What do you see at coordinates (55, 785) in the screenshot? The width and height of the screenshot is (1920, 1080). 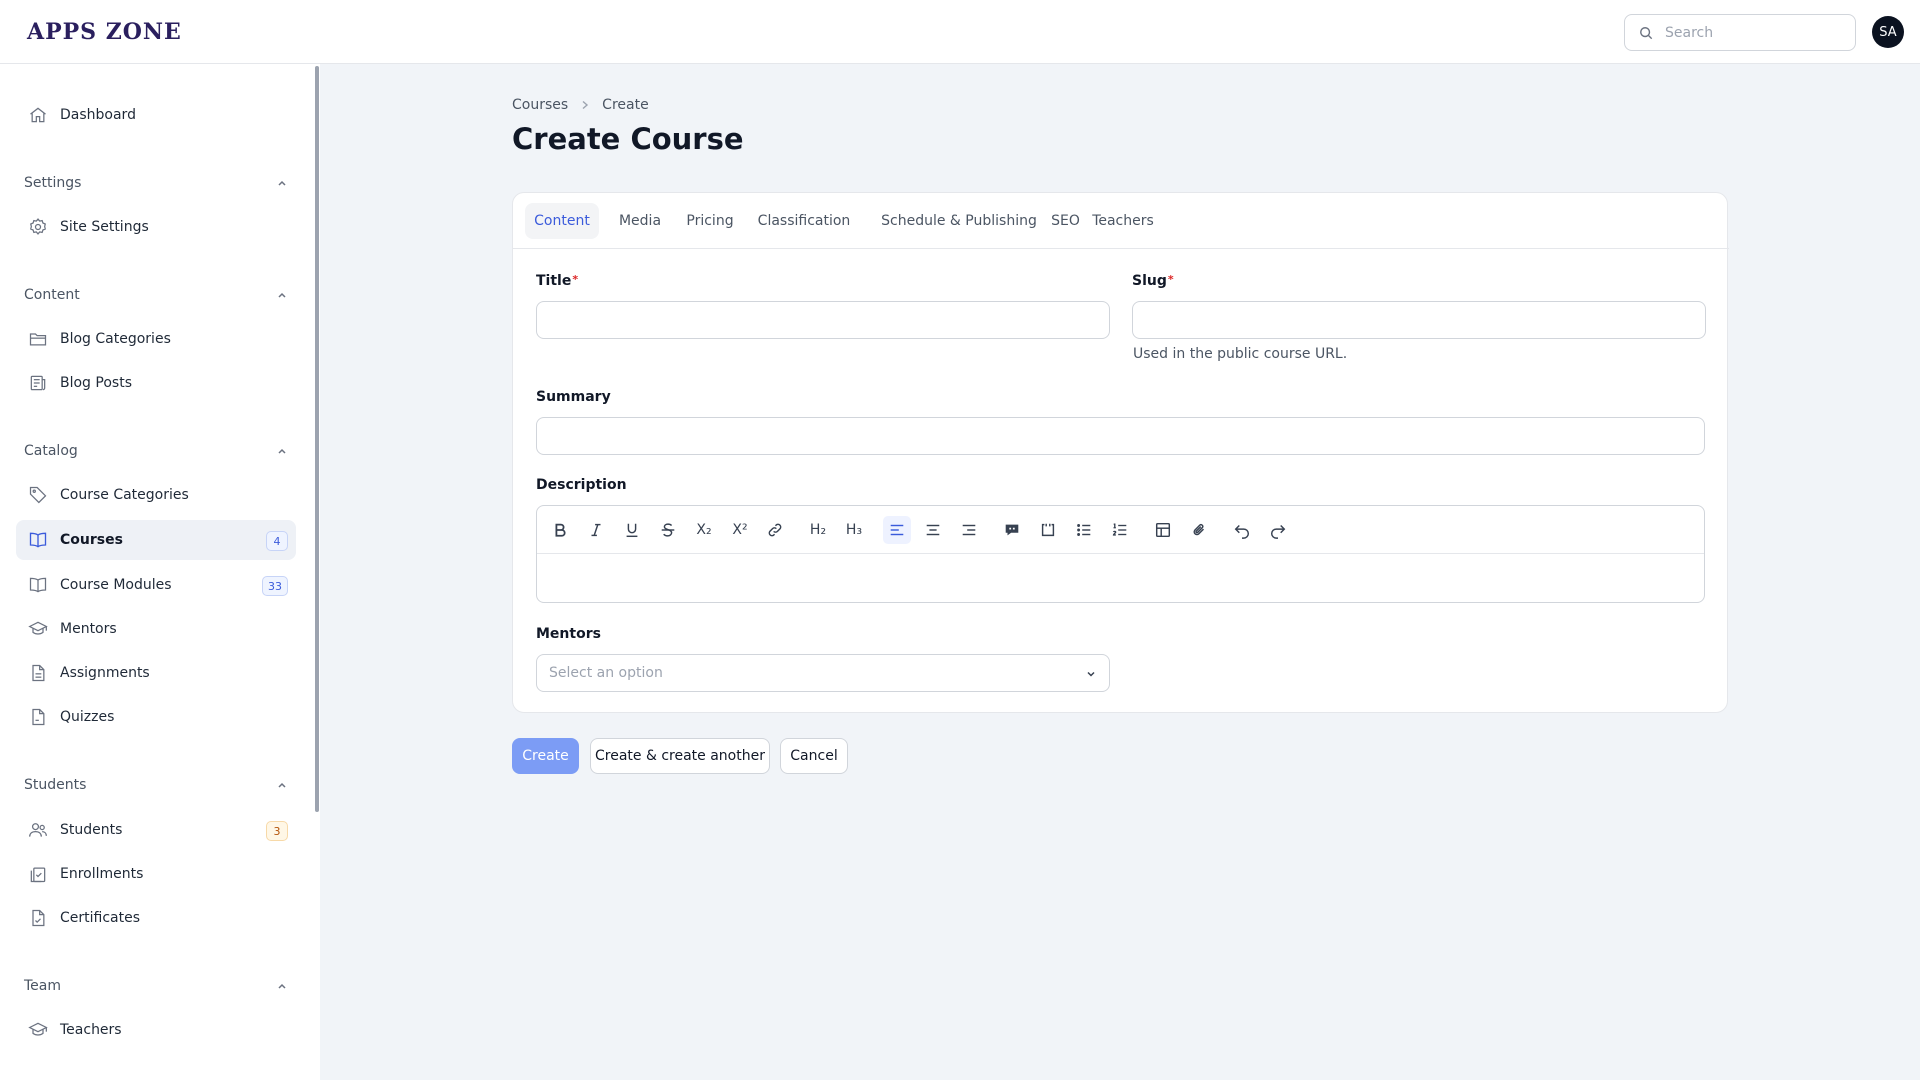 I see `group-label: Students` at bounding box center [55, 785].